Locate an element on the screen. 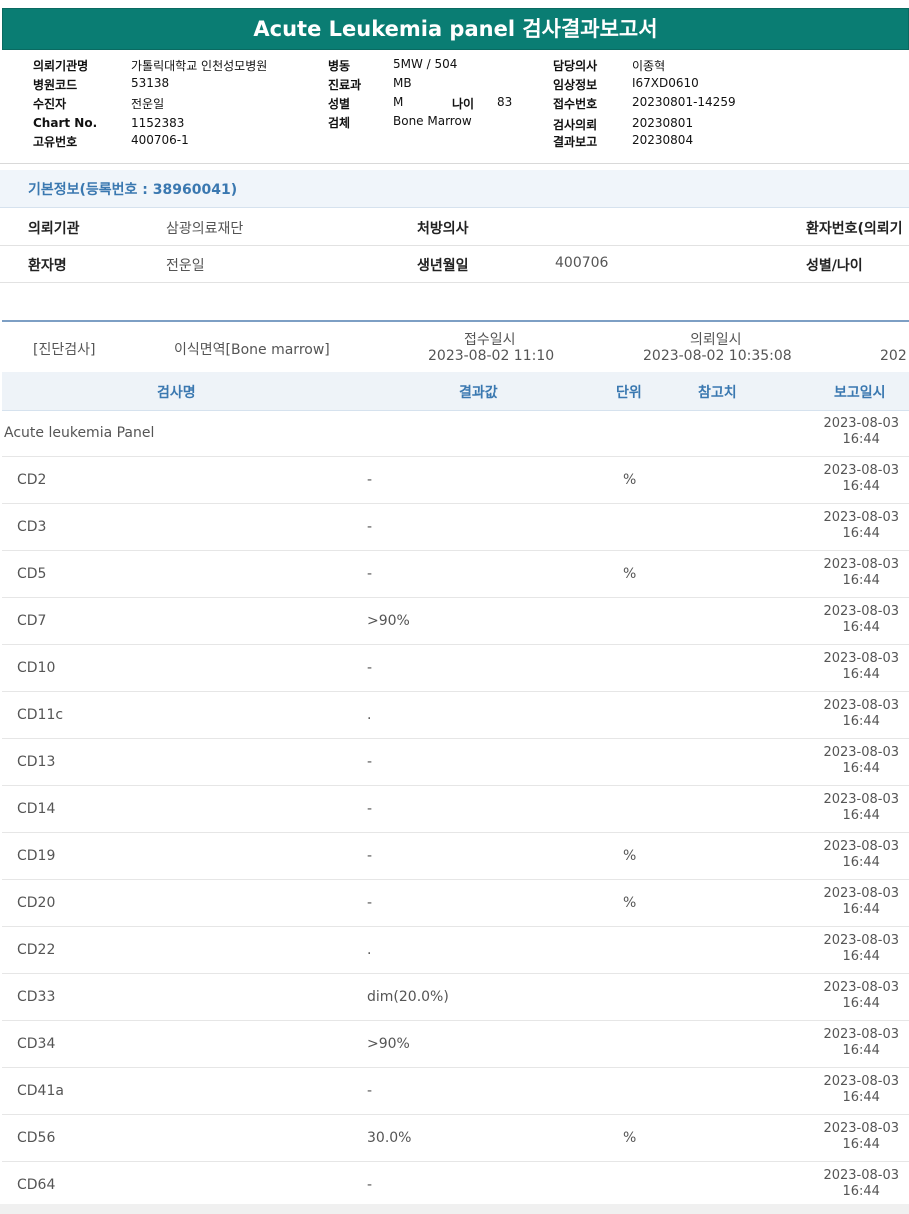 The width and height of the screenshot is (909, 1214). table-row: CD20 -% 2023-08-03 16:44 is located at coordinates (455, 903).